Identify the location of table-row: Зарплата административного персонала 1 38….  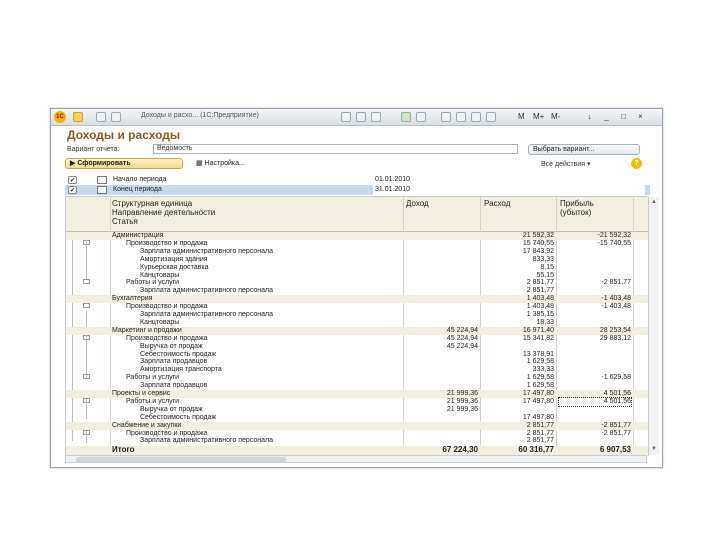
(357, 315).